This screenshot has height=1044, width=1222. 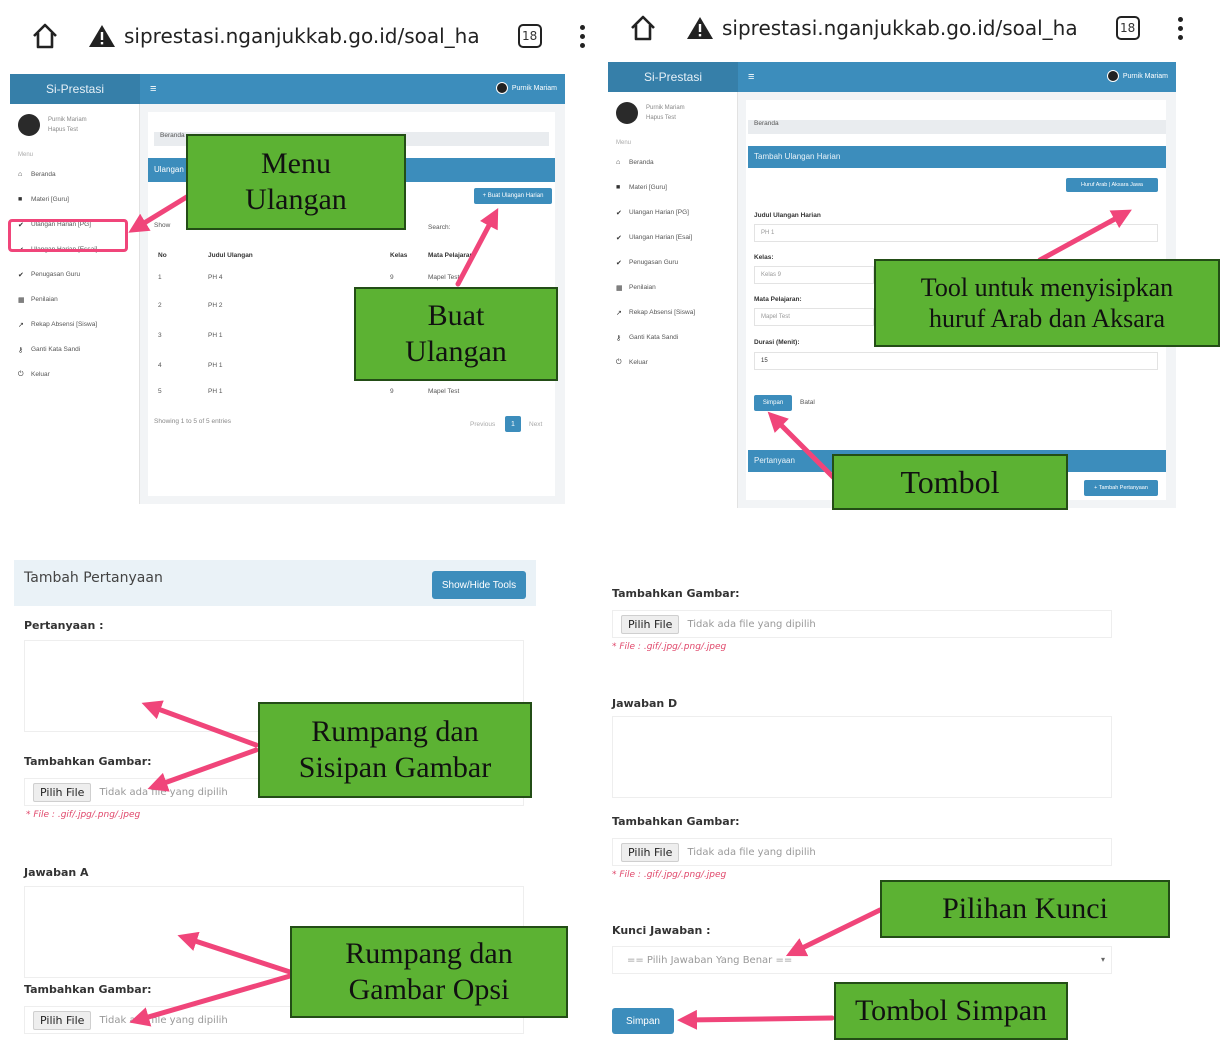 What do you see at coordinates (672, 212) in the screenshot?
I see `sidebar-item-ulangan-pg: ✔ Ulangan Harian [PG]` at bounding box center [672, 212].